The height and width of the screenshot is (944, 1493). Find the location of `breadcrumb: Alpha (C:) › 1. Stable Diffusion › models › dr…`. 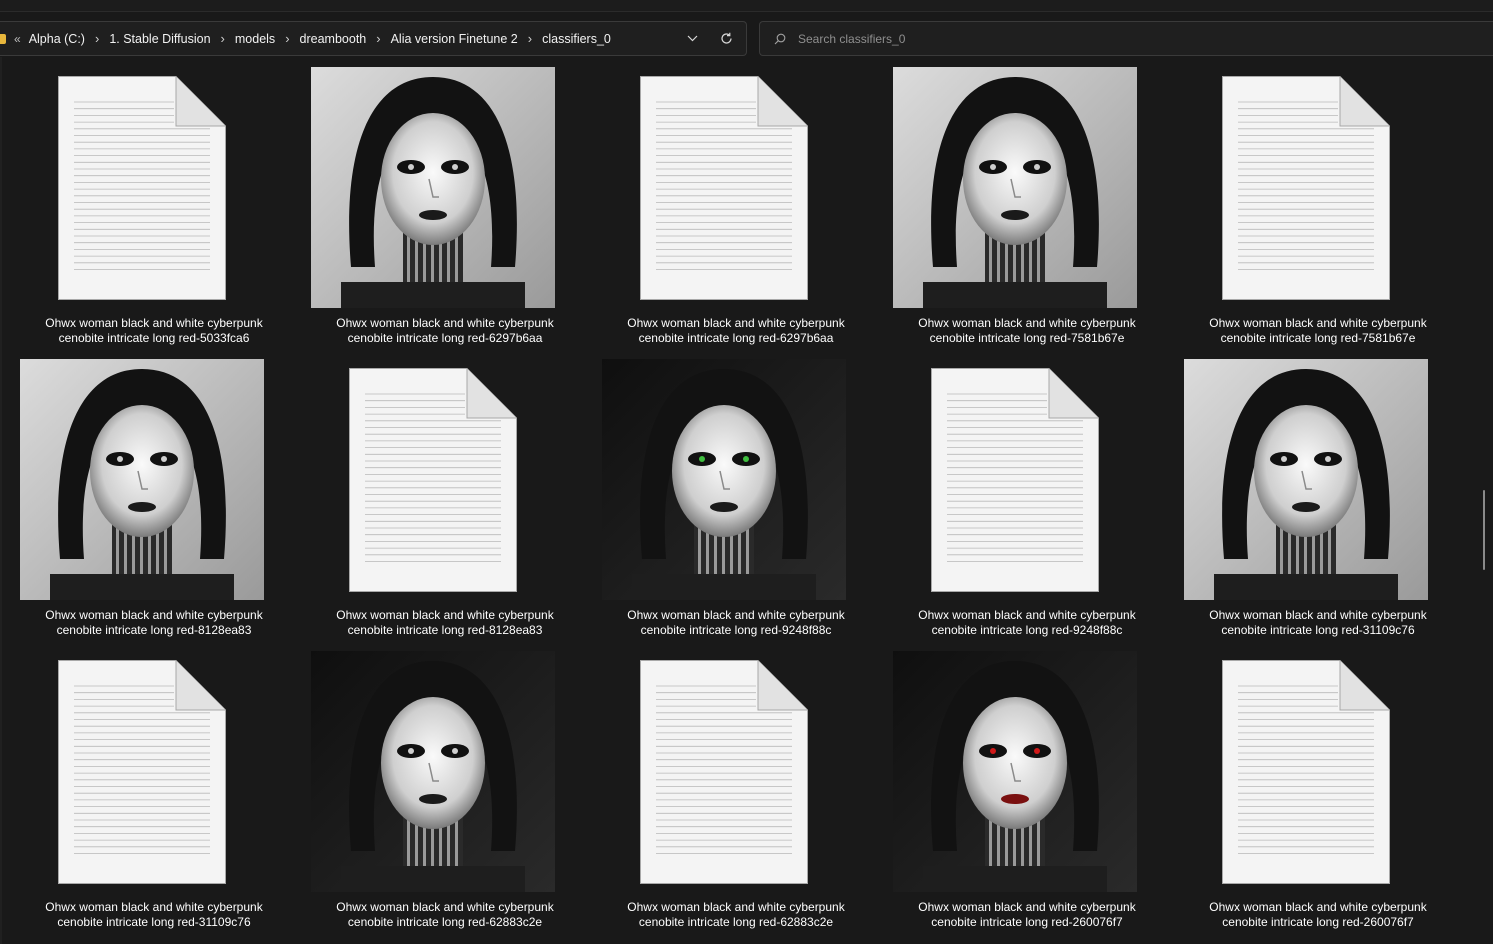

breadcrumb: Alpha (C:) › 1. Stable Diffusion › models › dr… is located at coordinates (320, 38).